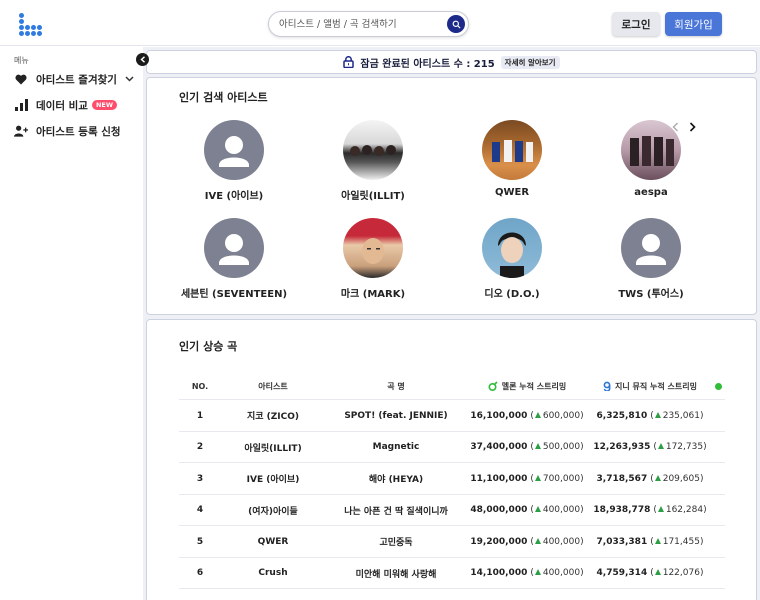 The image size is (760, 600). I want to click on genie-change: (235,061), so click(677, 415).